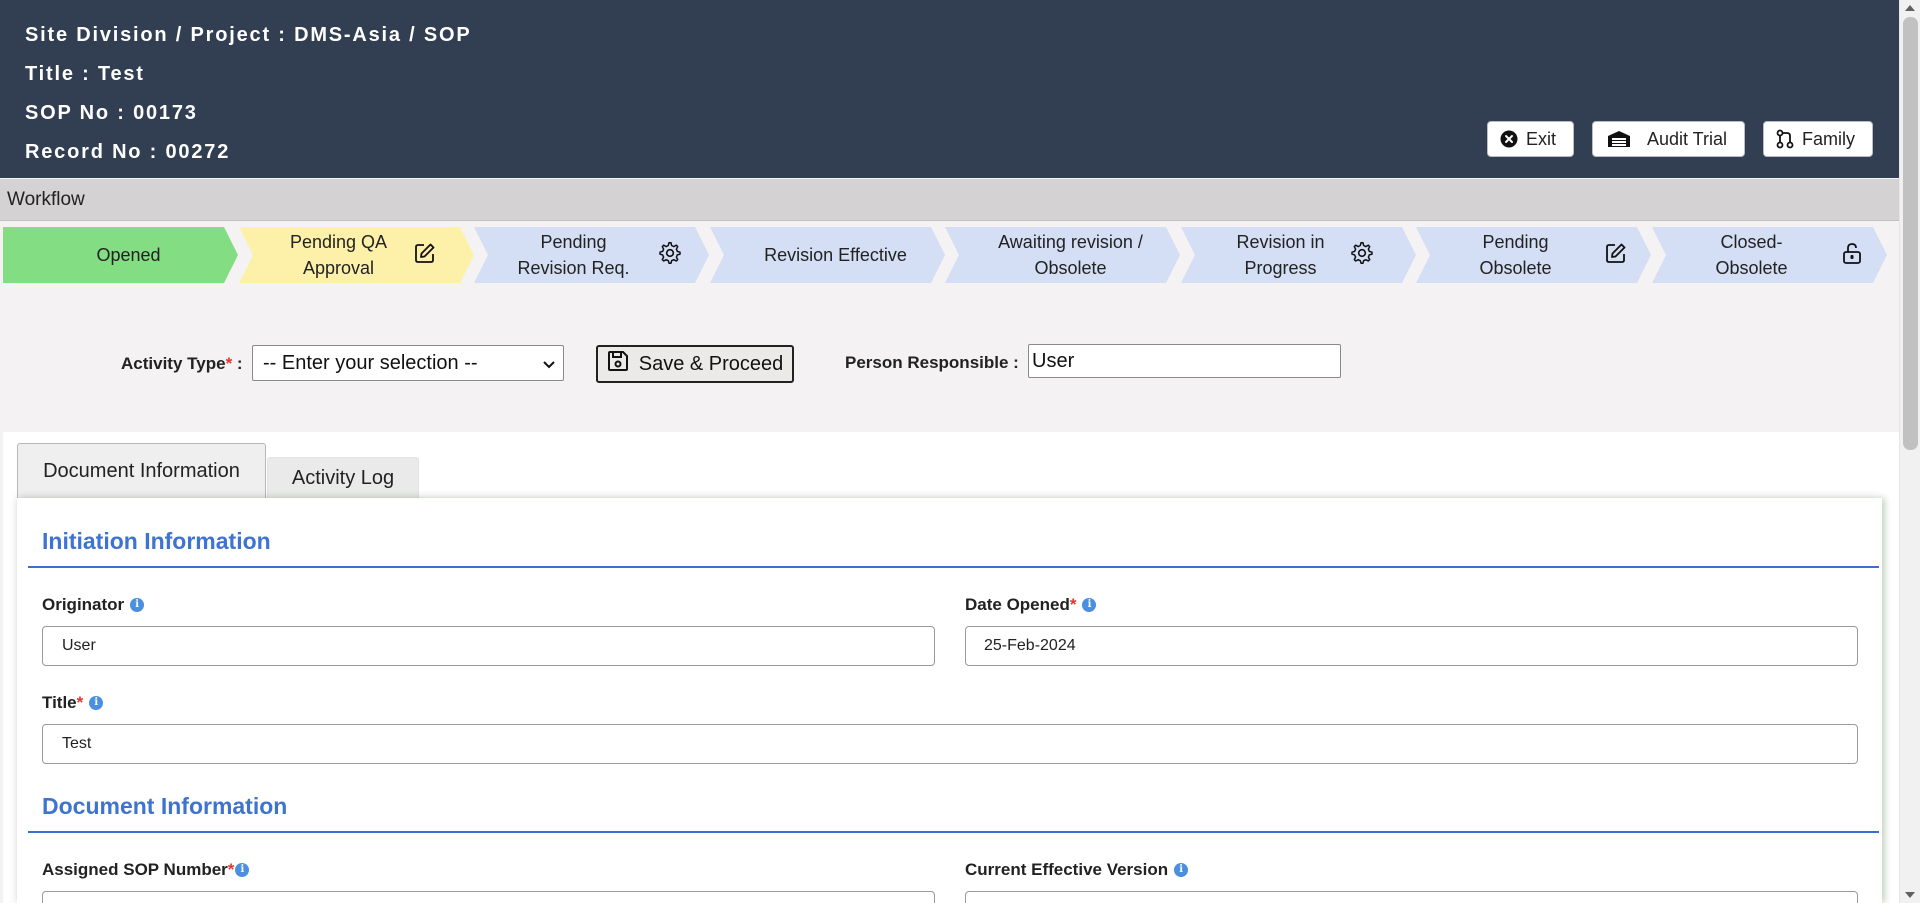 The height and width of the screenshot is (903, 1920). I want to click on chevron-down-icon, so click(549, 363).